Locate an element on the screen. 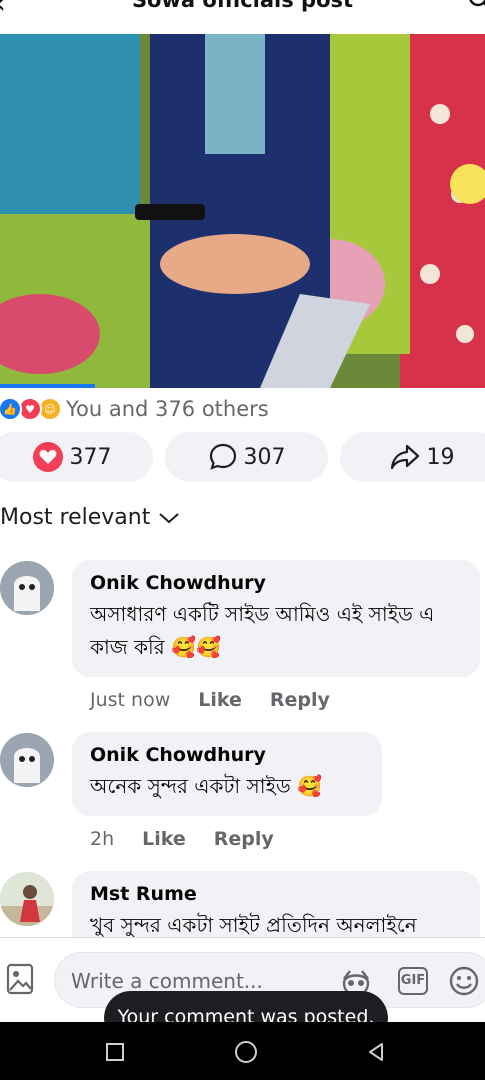  comment-author: Mst Rume is located at coordinates (276, 894).